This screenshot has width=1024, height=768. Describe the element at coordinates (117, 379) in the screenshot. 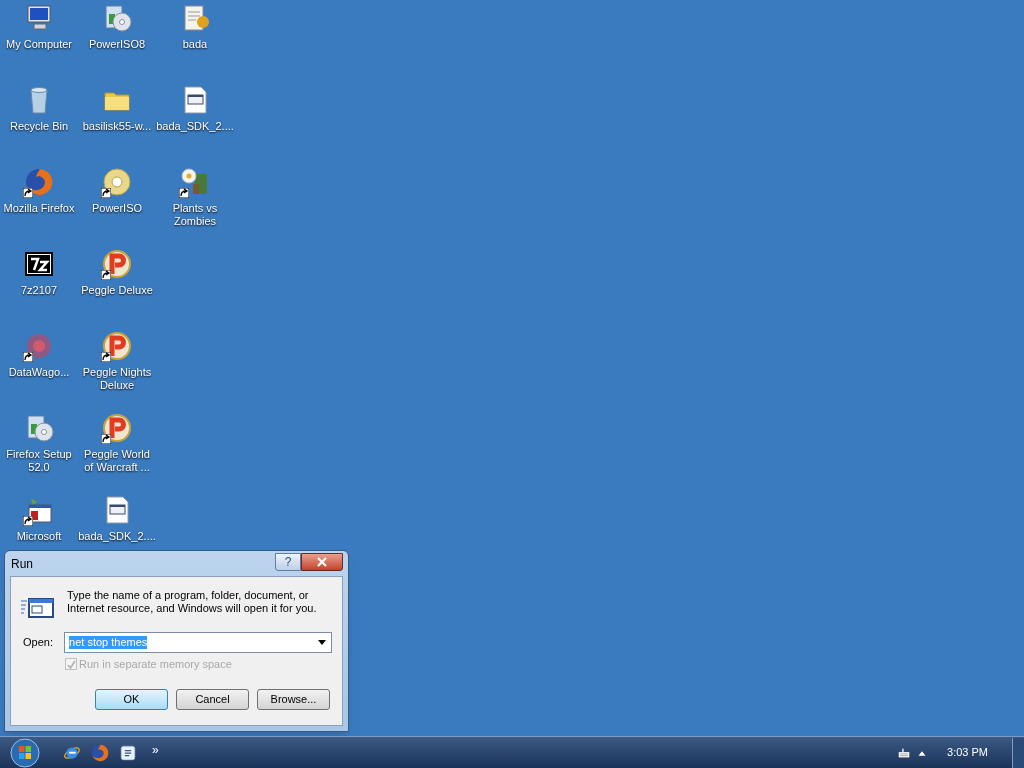

I see `icon-label: Peggle Nights Deluxe` at that location.